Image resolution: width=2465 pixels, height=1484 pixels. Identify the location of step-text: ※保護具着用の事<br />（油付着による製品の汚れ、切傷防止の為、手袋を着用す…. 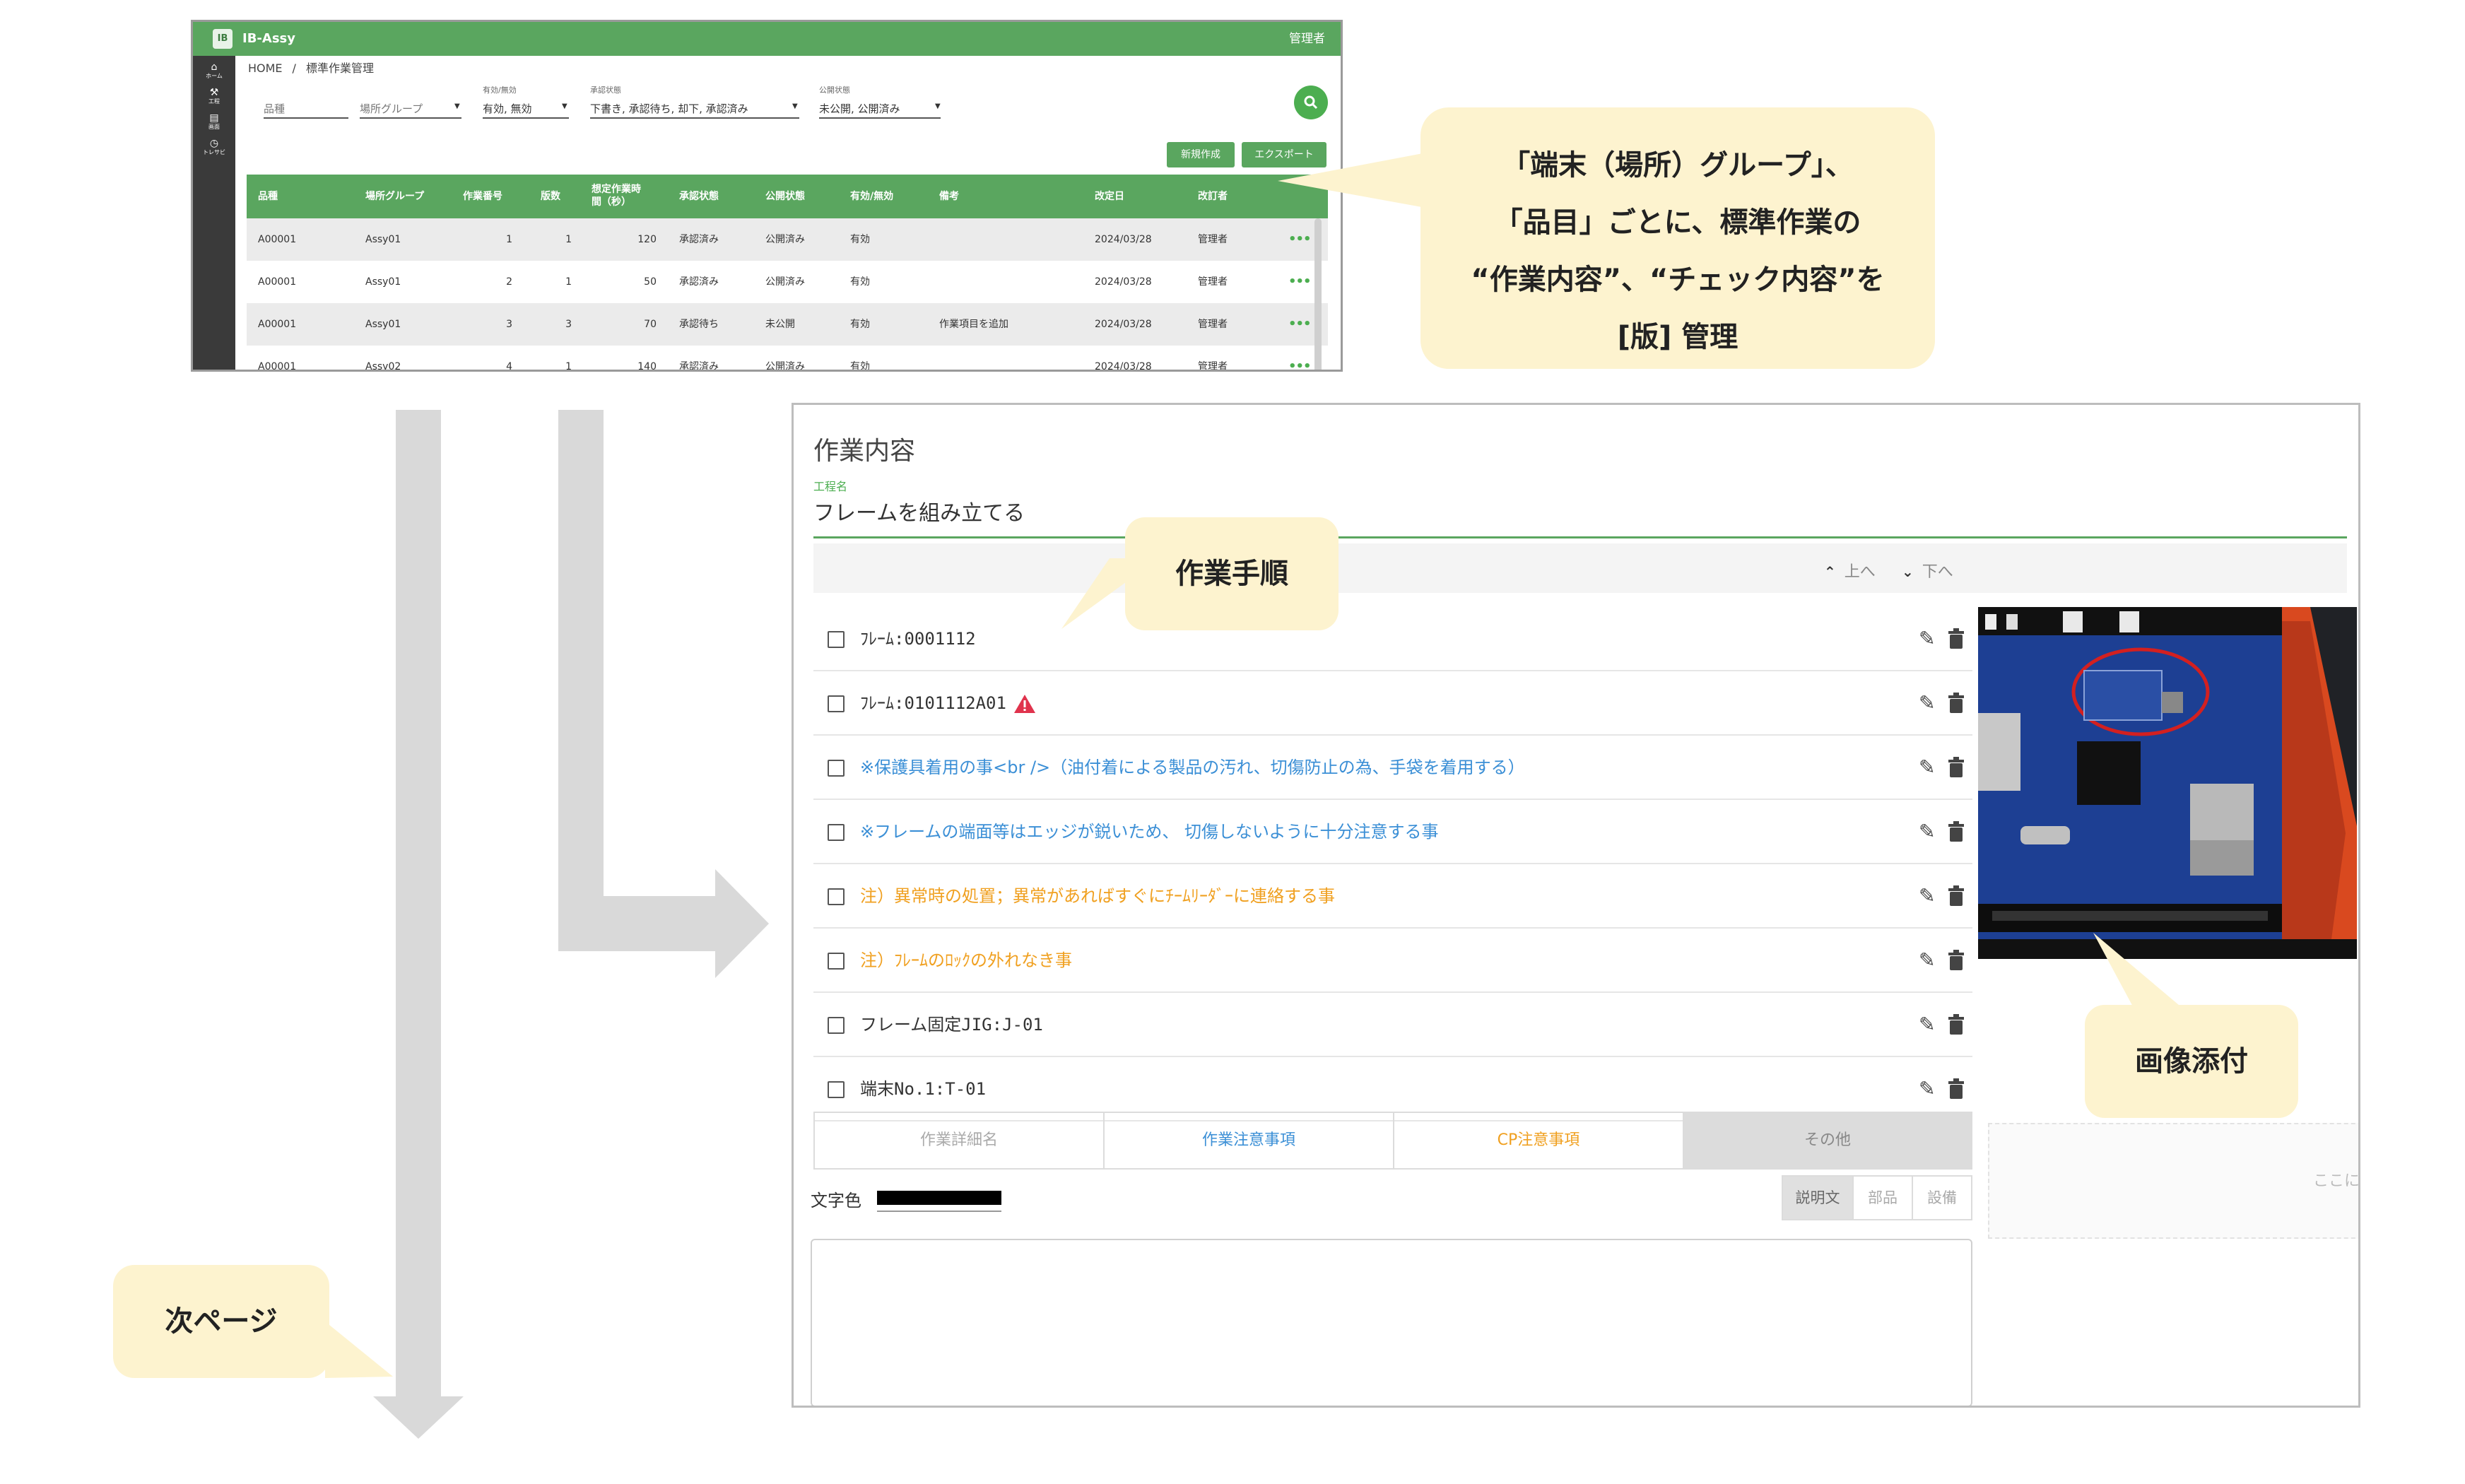
(1192, 767).